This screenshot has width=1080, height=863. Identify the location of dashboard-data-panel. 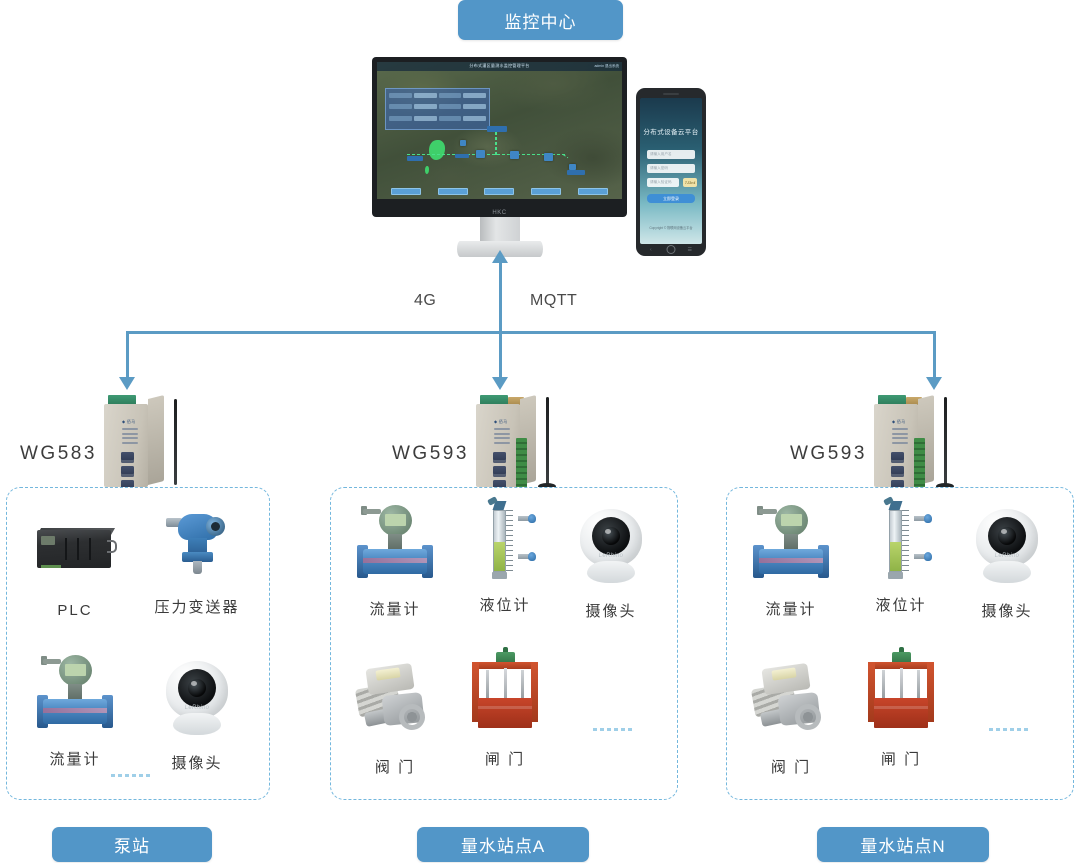
(437, 109).